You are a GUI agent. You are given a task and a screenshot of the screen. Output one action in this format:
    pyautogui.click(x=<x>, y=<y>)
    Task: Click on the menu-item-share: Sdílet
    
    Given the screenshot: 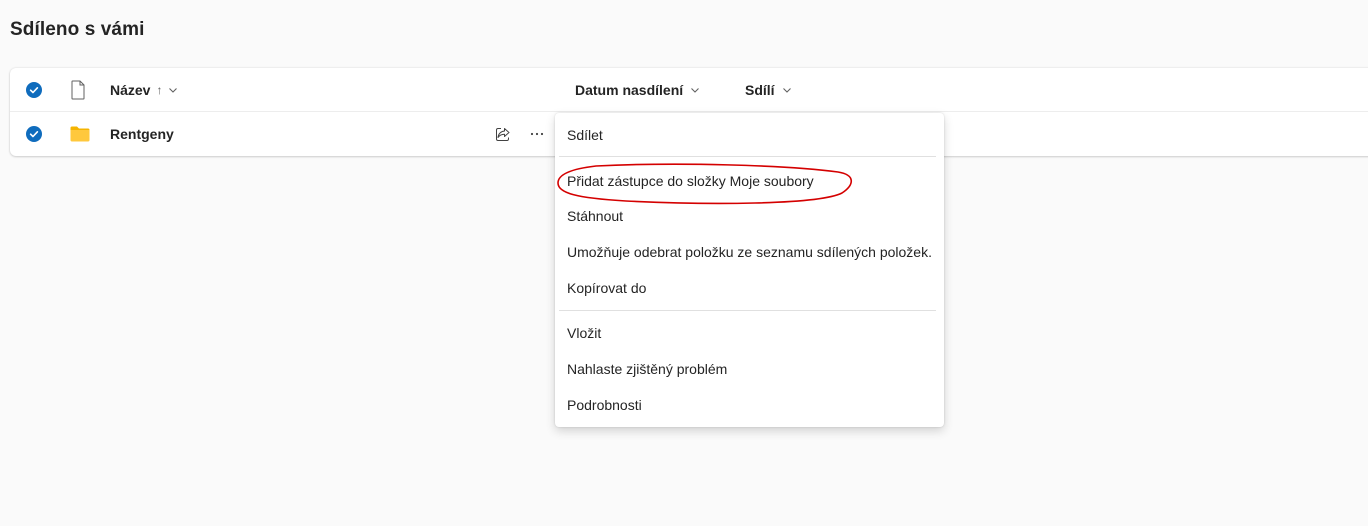 What is the action you would take?
    pyautogui.click(x=751, y=135)
    